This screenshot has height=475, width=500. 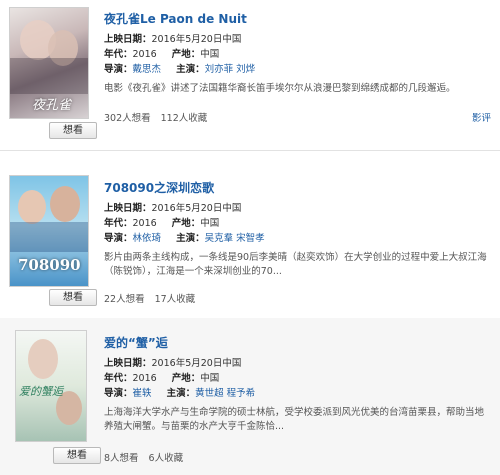 I want to click on review-link: 影评, so click(x=481, y=117).